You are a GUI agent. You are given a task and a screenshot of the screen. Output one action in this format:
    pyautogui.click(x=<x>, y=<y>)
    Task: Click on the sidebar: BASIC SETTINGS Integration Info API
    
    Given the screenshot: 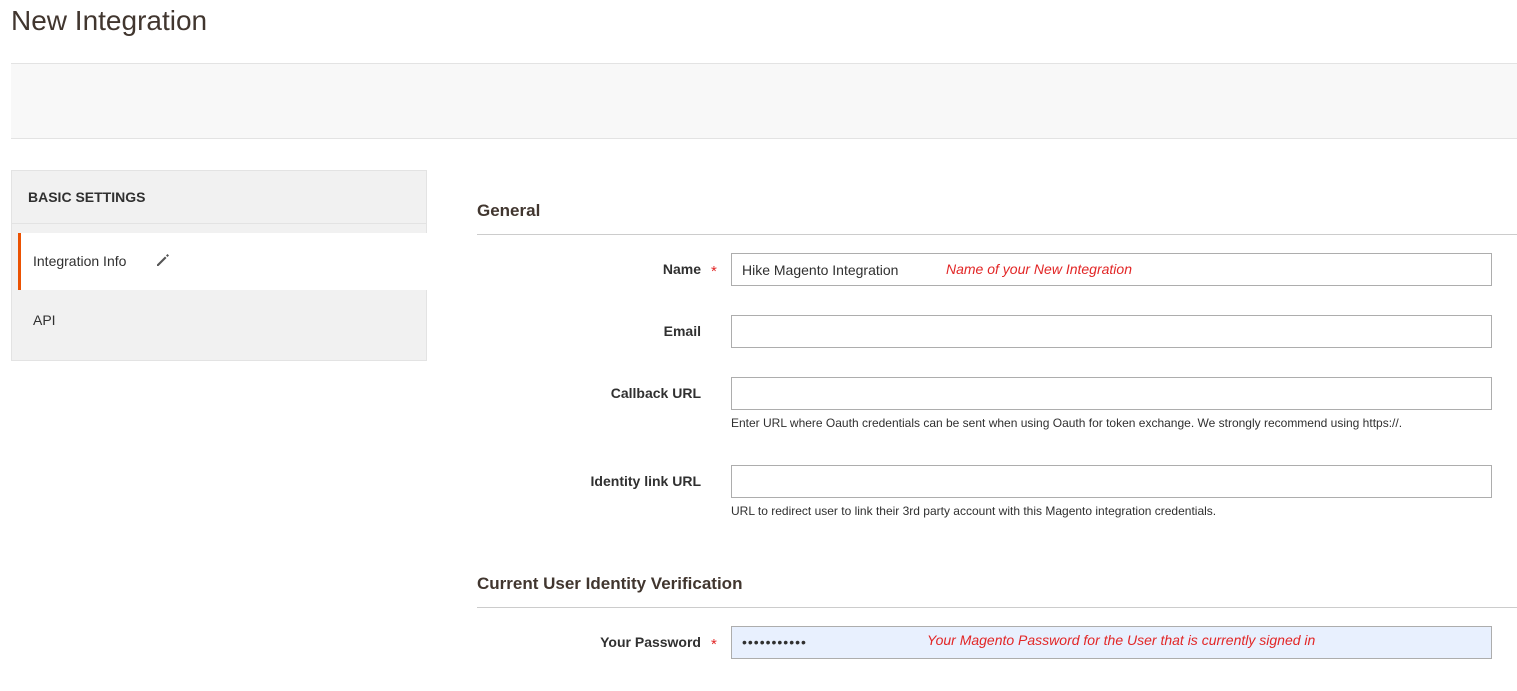 What is the action you would take?
    pyautogui.click(x=219, y=265)
    